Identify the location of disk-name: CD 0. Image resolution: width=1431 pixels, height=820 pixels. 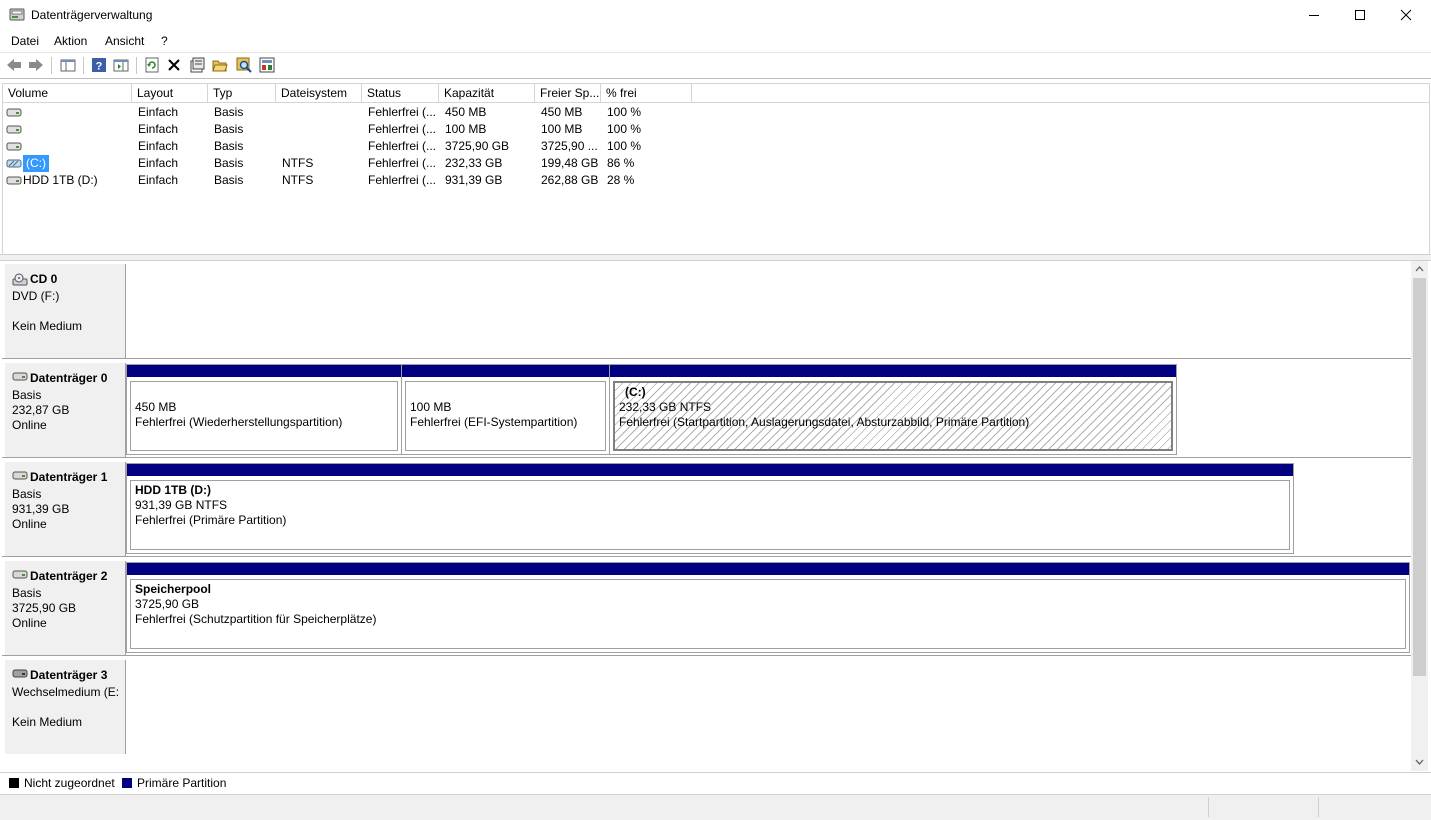
(44, 279).